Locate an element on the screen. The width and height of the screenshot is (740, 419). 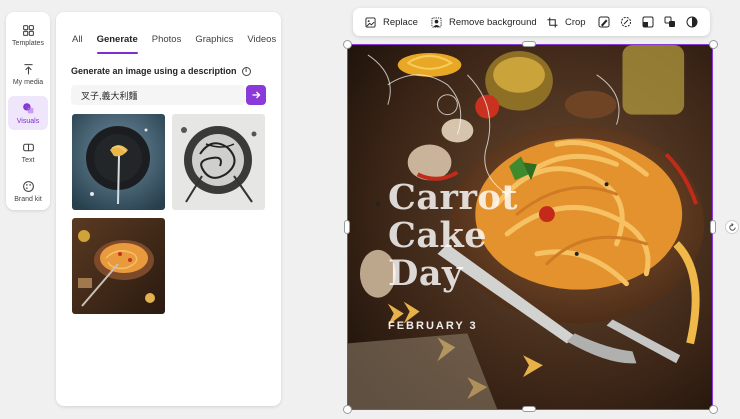
tab-graphics: Graphics is located at coordinates (214, 43).